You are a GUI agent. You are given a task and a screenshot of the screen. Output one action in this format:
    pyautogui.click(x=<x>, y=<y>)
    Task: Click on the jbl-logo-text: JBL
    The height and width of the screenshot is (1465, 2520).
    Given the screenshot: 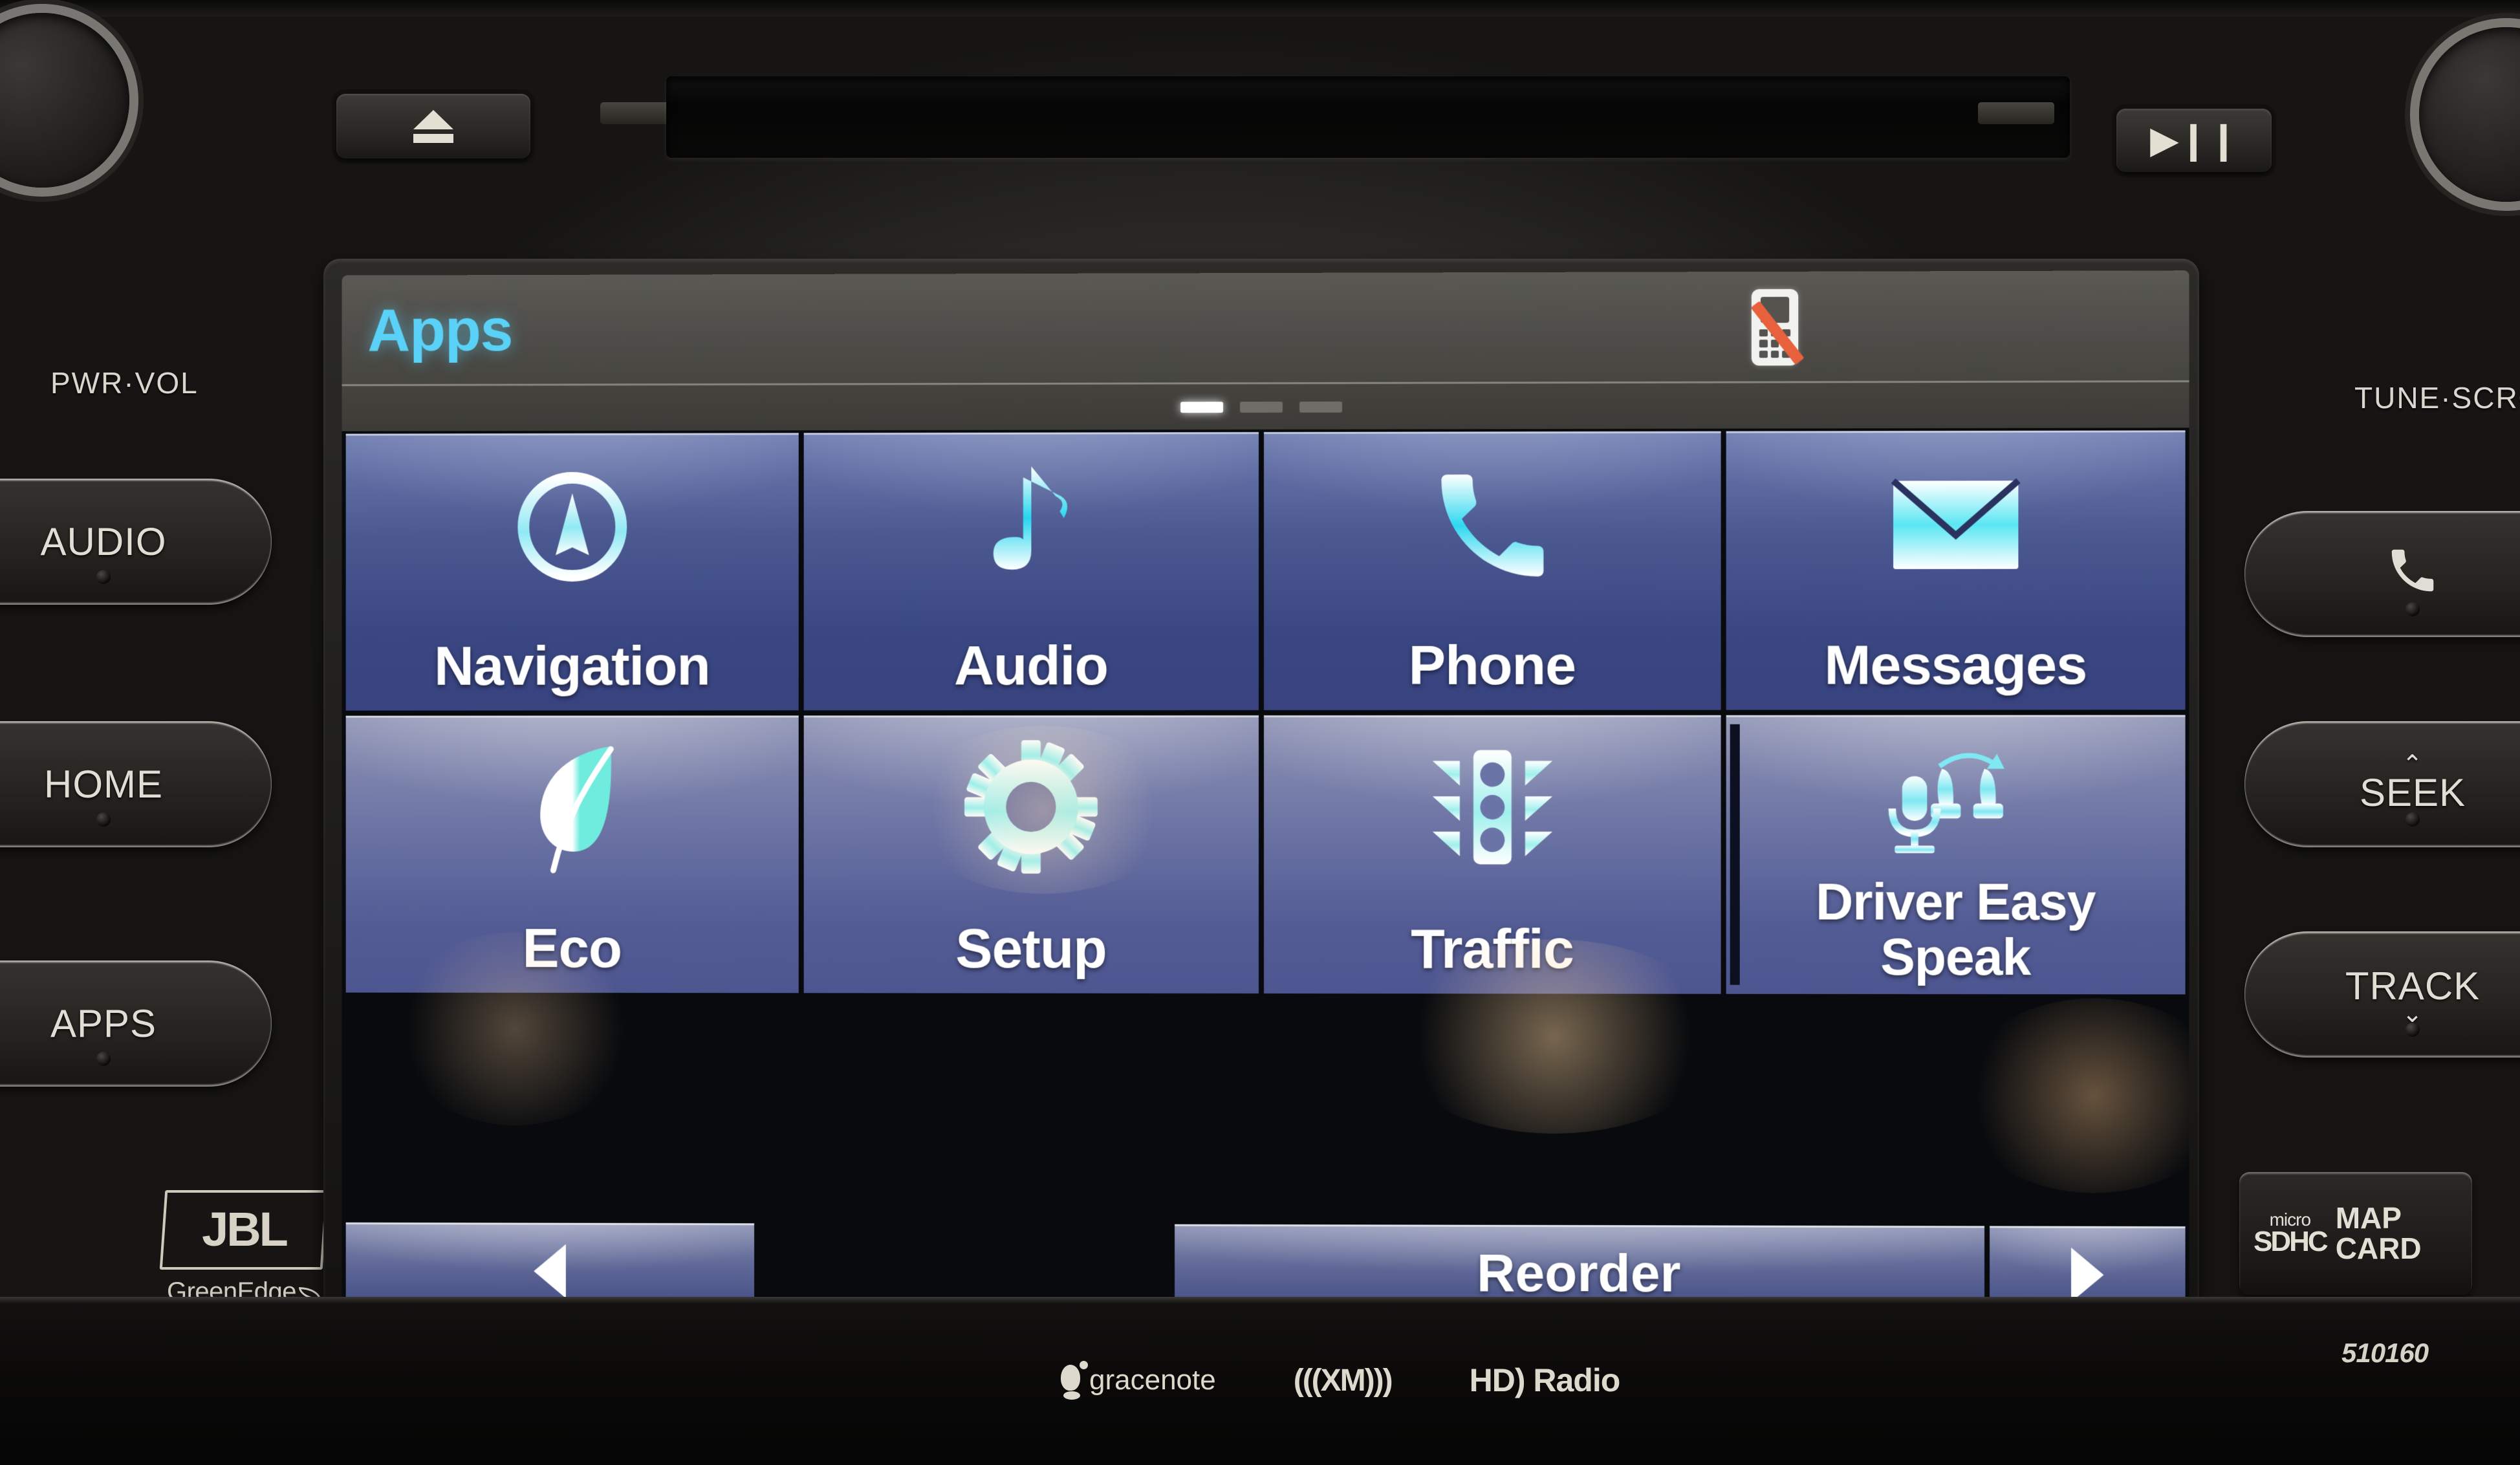 What is the action you would take?
    pyautogui.click(x=244, y=1229)
    